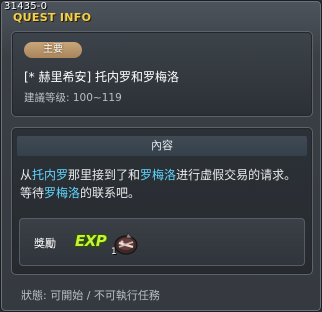  What do you see at coordinates (164, 184) in the screenshot?
I see `quest-description: 从托内罗那里接到了和罗梅洛进行虚假交易的请求。等待罗梅洛的联系吧。` at bounding box center [164, 184].